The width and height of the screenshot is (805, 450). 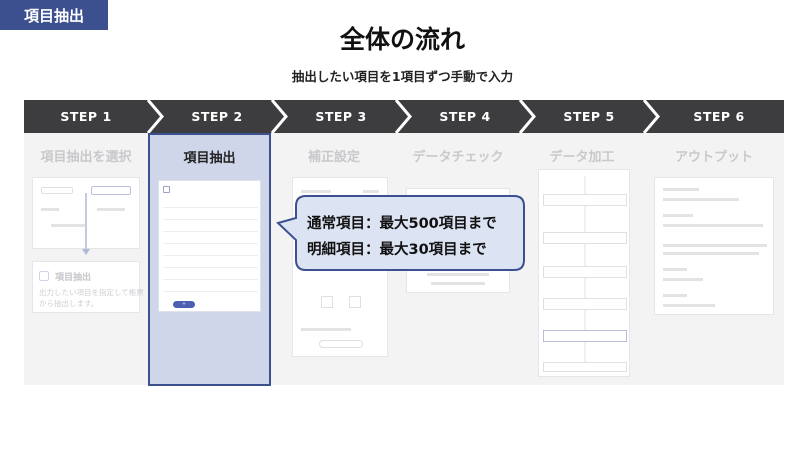 I want to click on add-item-button-preview: +, so click(x=184, y=304).